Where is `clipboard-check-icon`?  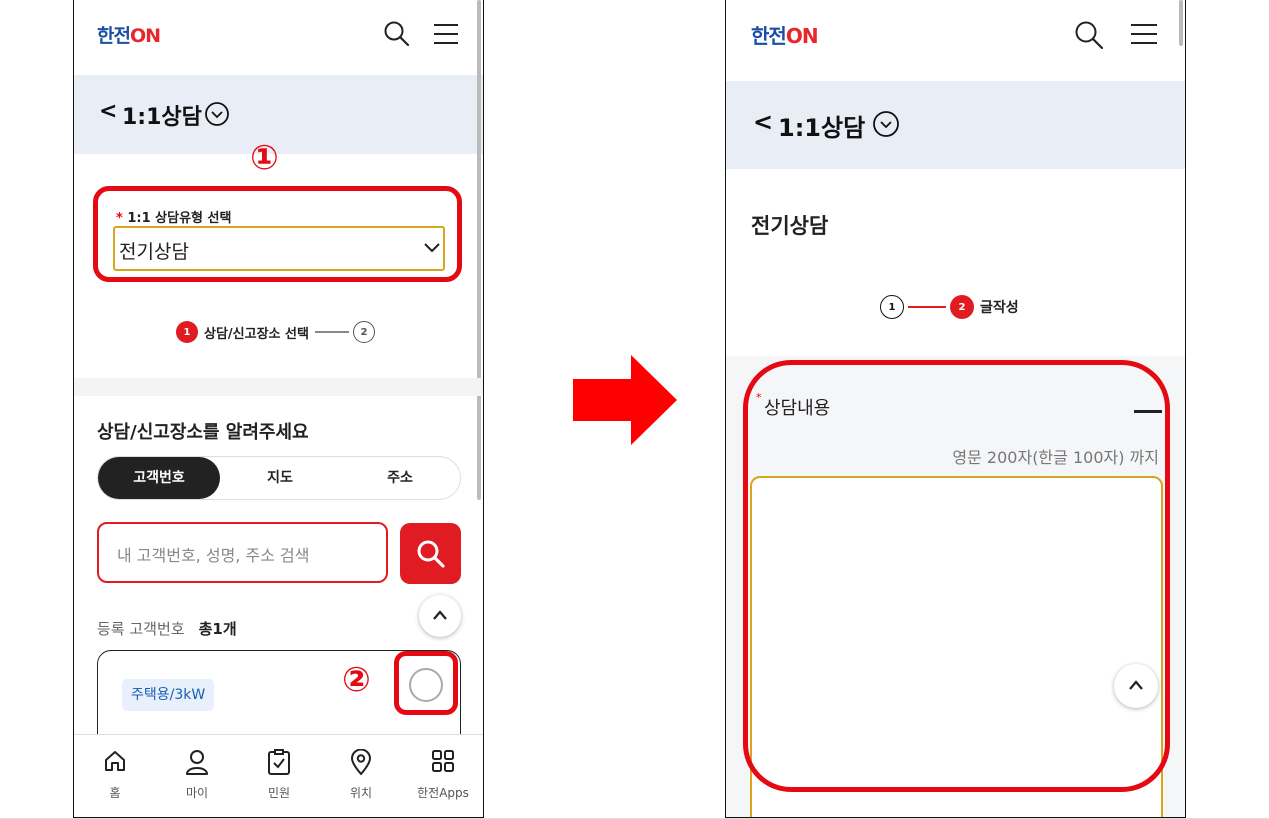
clipboard-check-icon is located at coordinates (279, 762).